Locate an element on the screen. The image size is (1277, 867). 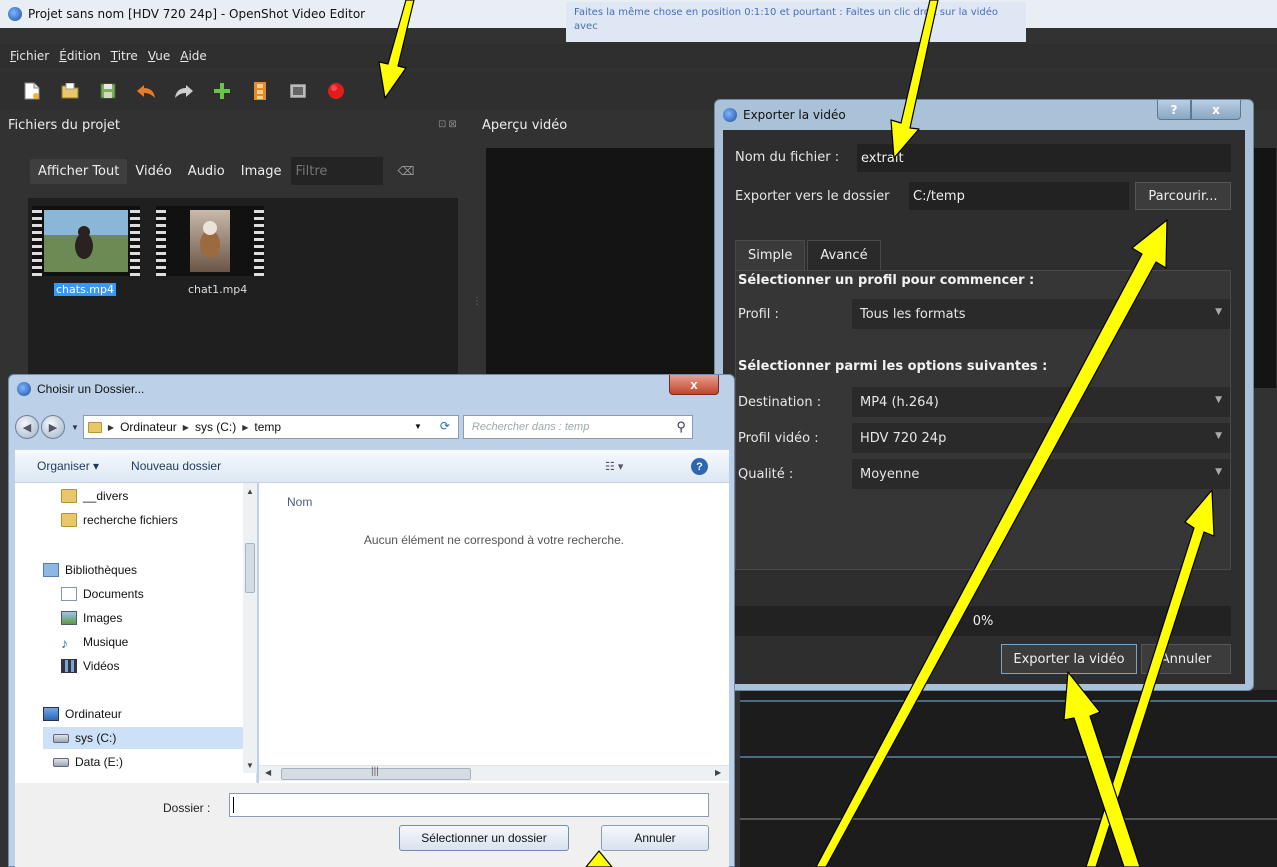
file-thumbnail-chat1 is located at coordinates (210, 241).